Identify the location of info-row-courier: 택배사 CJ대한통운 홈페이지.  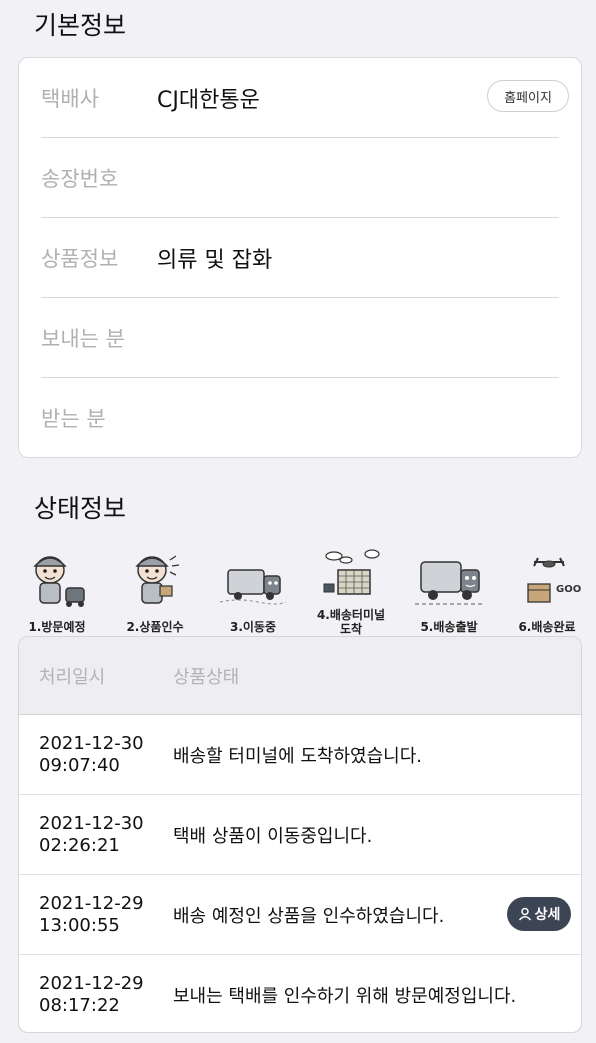
(305, 98).